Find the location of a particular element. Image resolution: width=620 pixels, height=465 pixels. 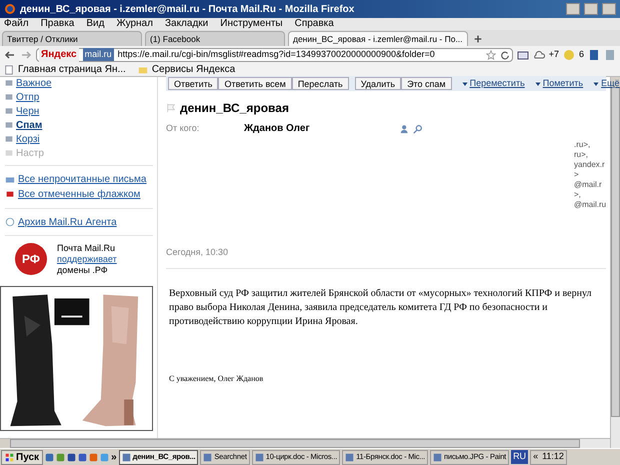

browser-tab: Твиттер / Отклики is located at coordinates (72, 38).